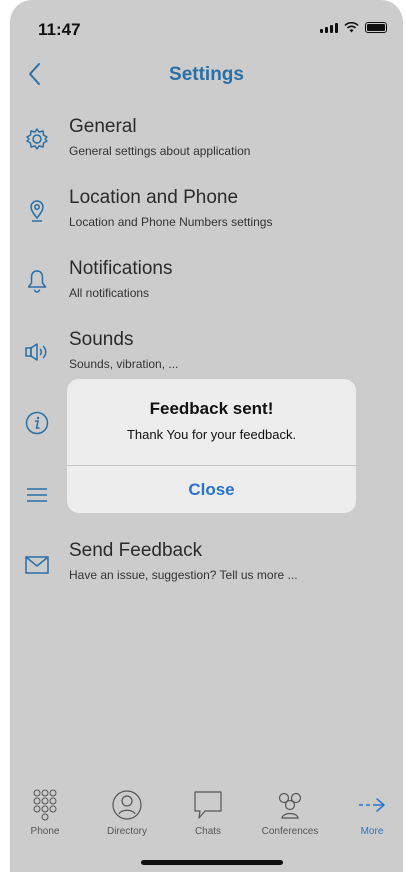 This screenshot has height=872, width=405. I want to click on signal-icon, so click(329, 28).